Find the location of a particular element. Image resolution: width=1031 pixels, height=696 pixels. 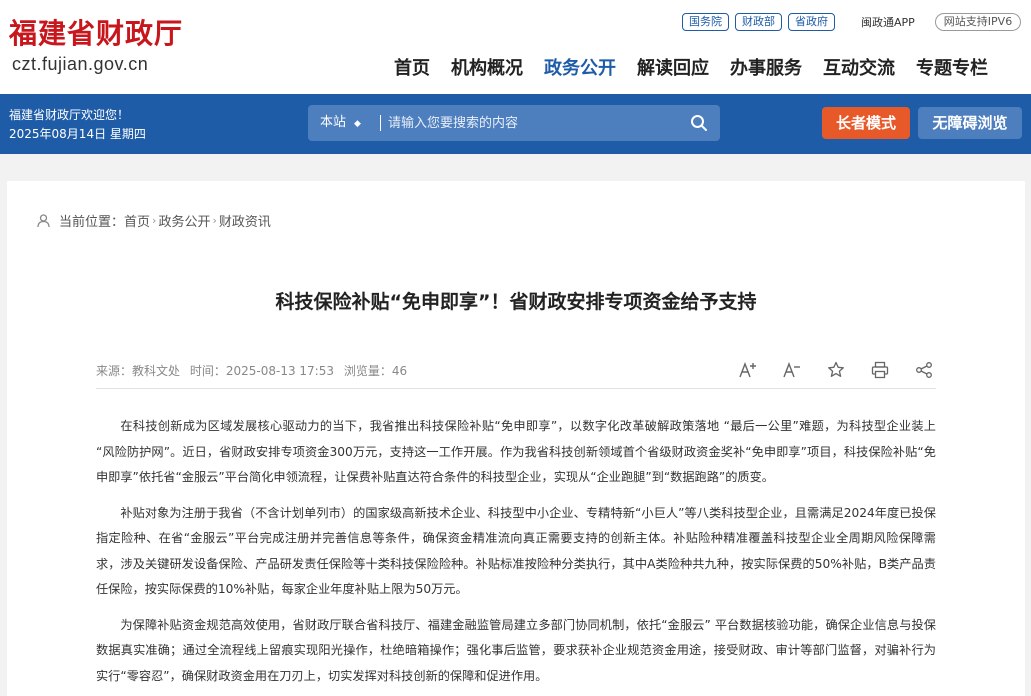

nav-home: 首页 is located at coordinates (412, 67).